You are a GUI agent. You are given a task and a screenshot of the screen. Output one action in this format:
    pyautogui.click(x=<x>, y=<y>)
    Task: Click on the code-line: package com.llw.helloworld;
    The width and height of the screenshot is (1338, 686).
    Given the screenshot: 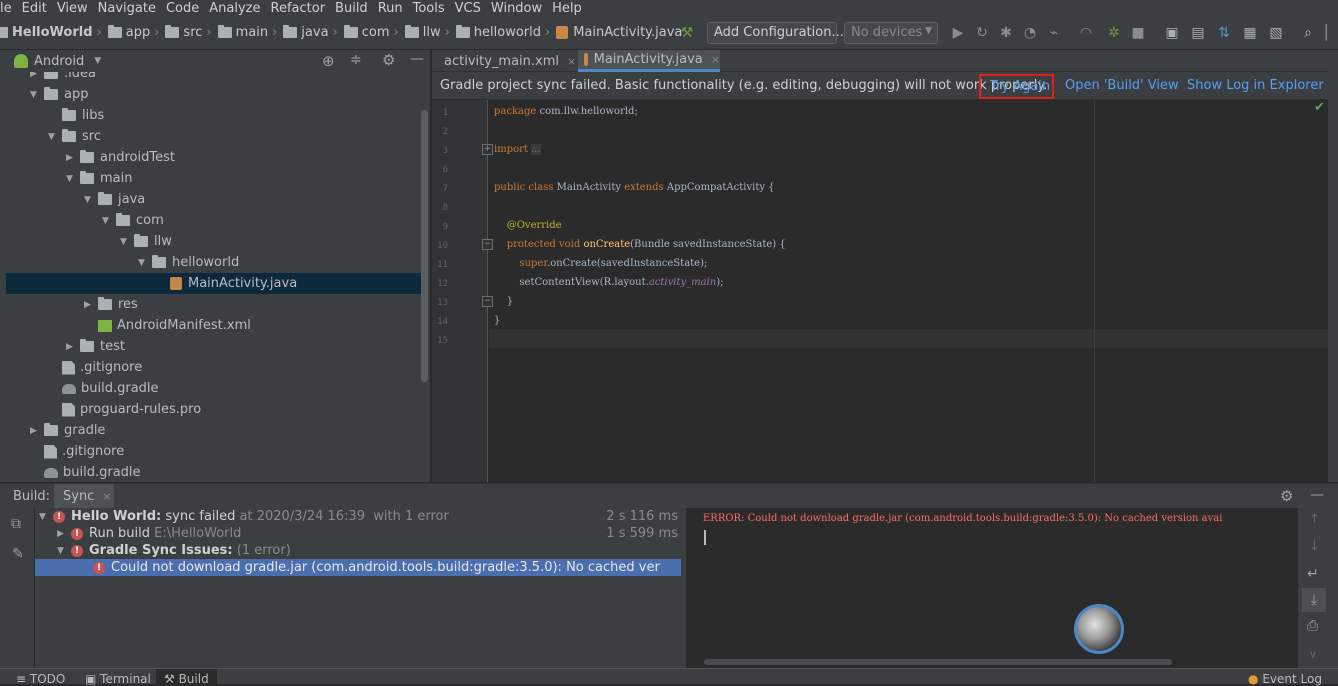 What is the action you would take?
    pyautogui.click(x=566, y=111)
    